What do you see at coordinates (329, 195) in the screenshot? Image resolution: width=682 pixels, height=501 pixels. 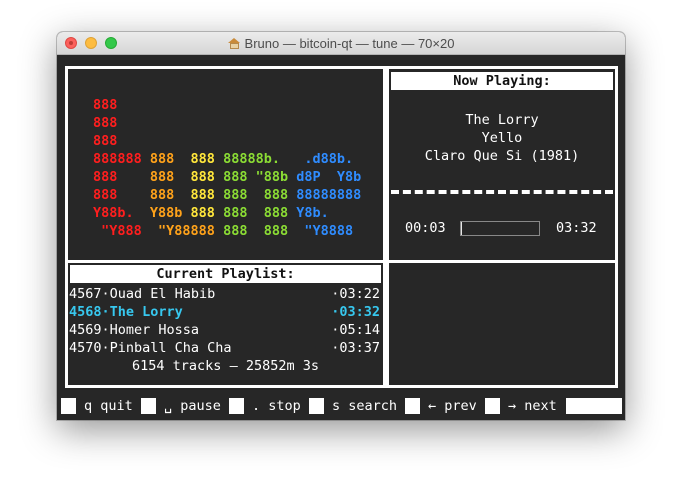 I see `logo-segment: 88888888` at bounding box center [329, 195].